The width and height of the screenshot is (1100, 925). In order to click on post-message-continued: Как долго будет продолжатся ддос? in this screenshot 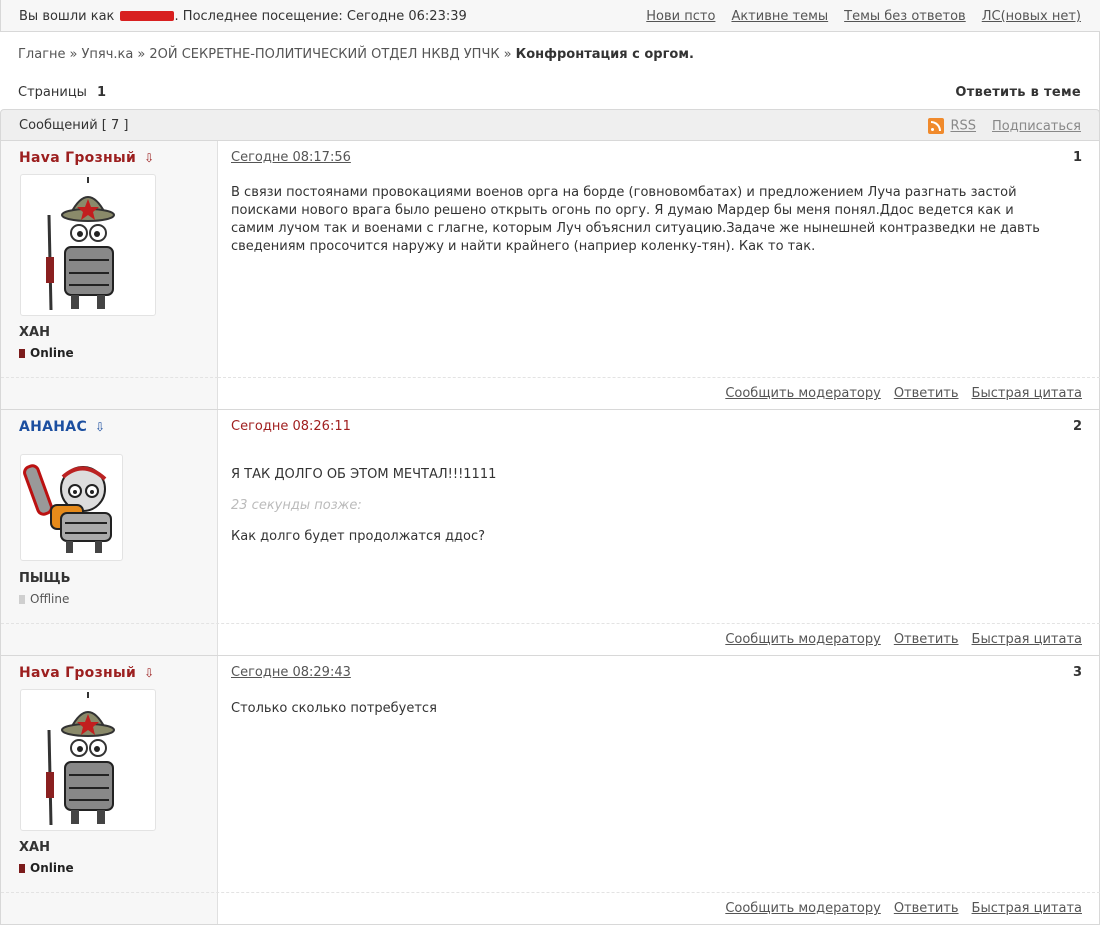, I will do `click(358, 536)`.